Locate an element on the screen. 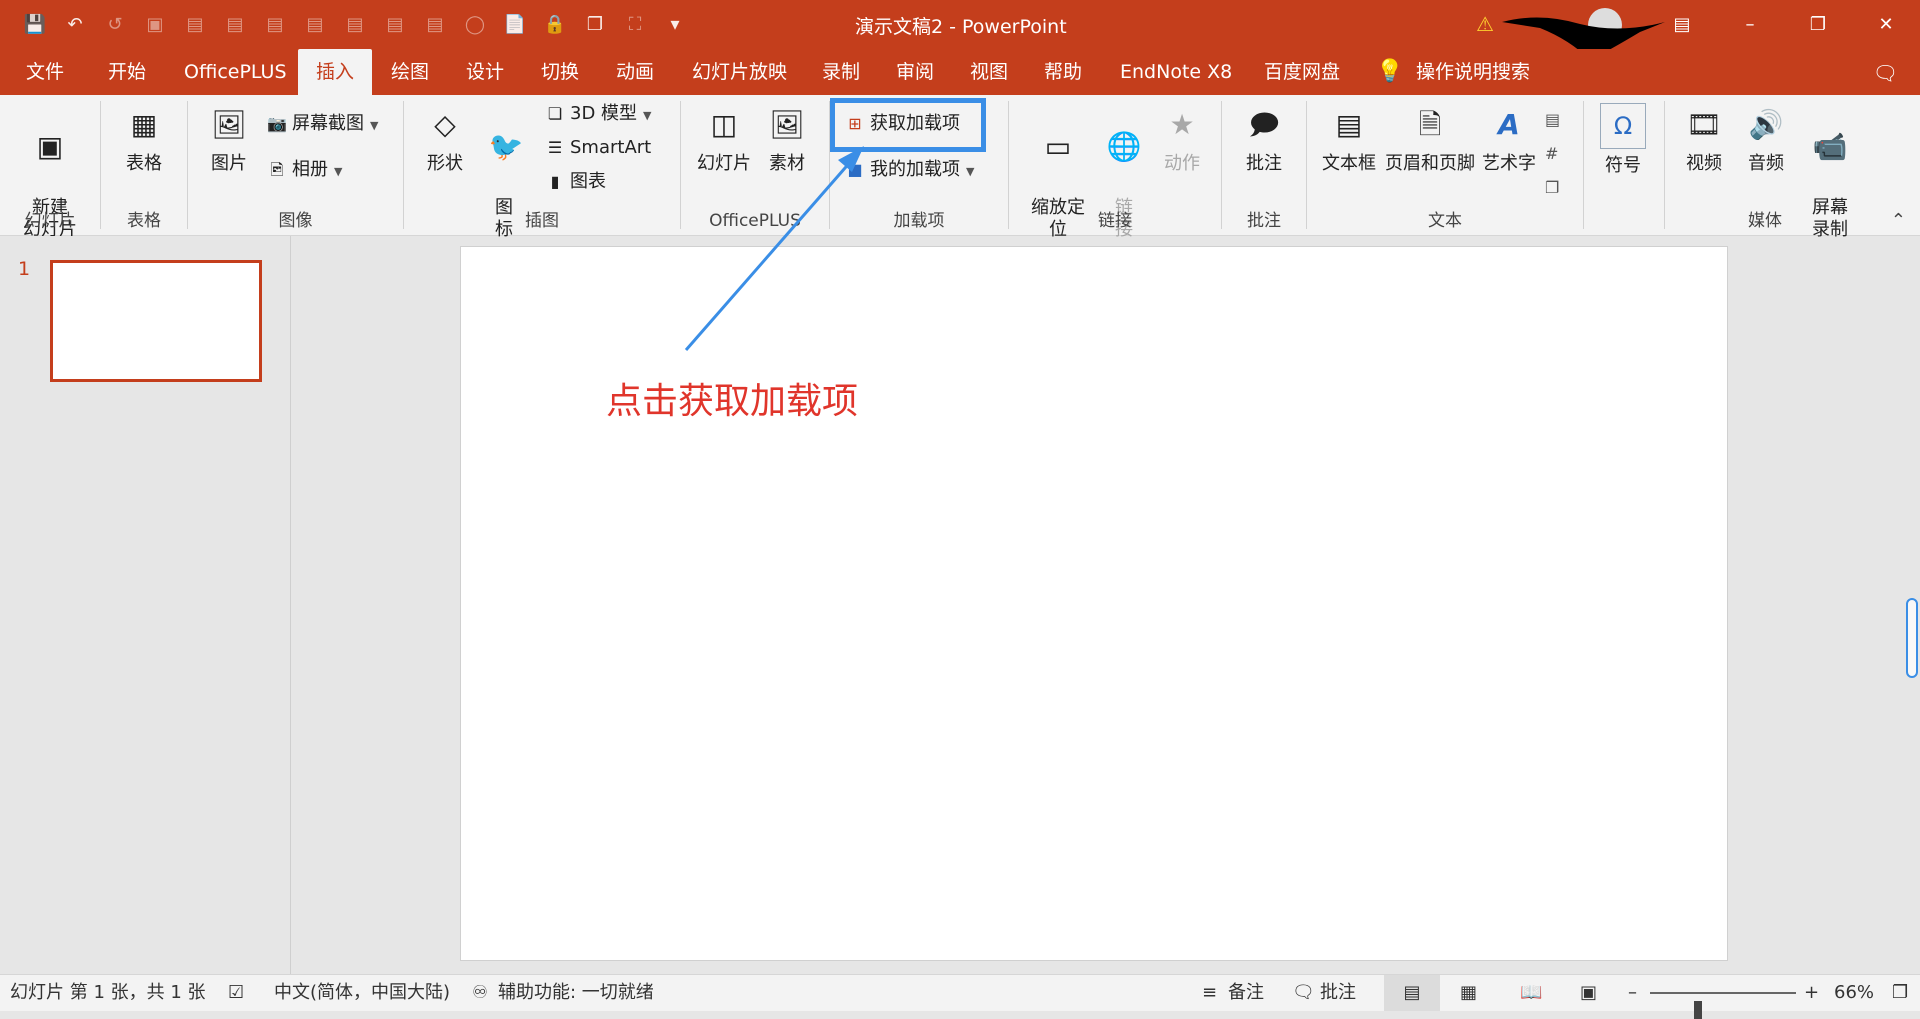  tab-slideshow: 幻灯片放映 is located at coordinates (739, 72).